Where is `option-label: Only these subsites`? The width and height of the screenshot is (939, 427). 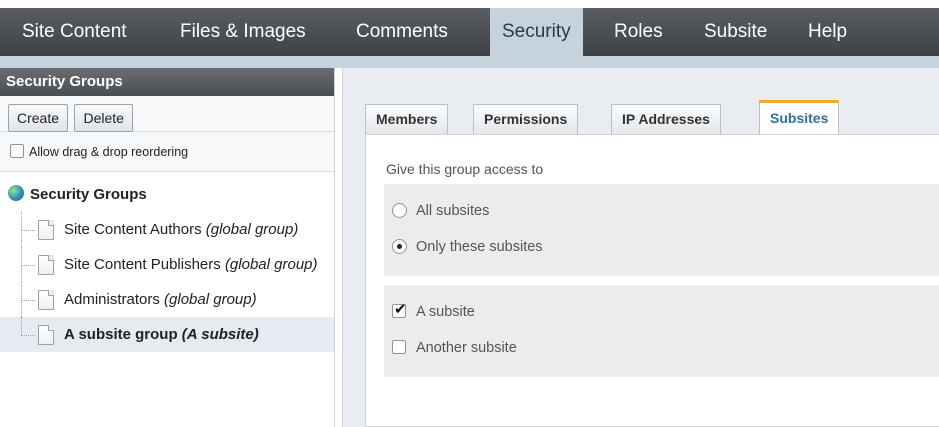 option-label: Only these subsites is located at coordinates (479, 247).